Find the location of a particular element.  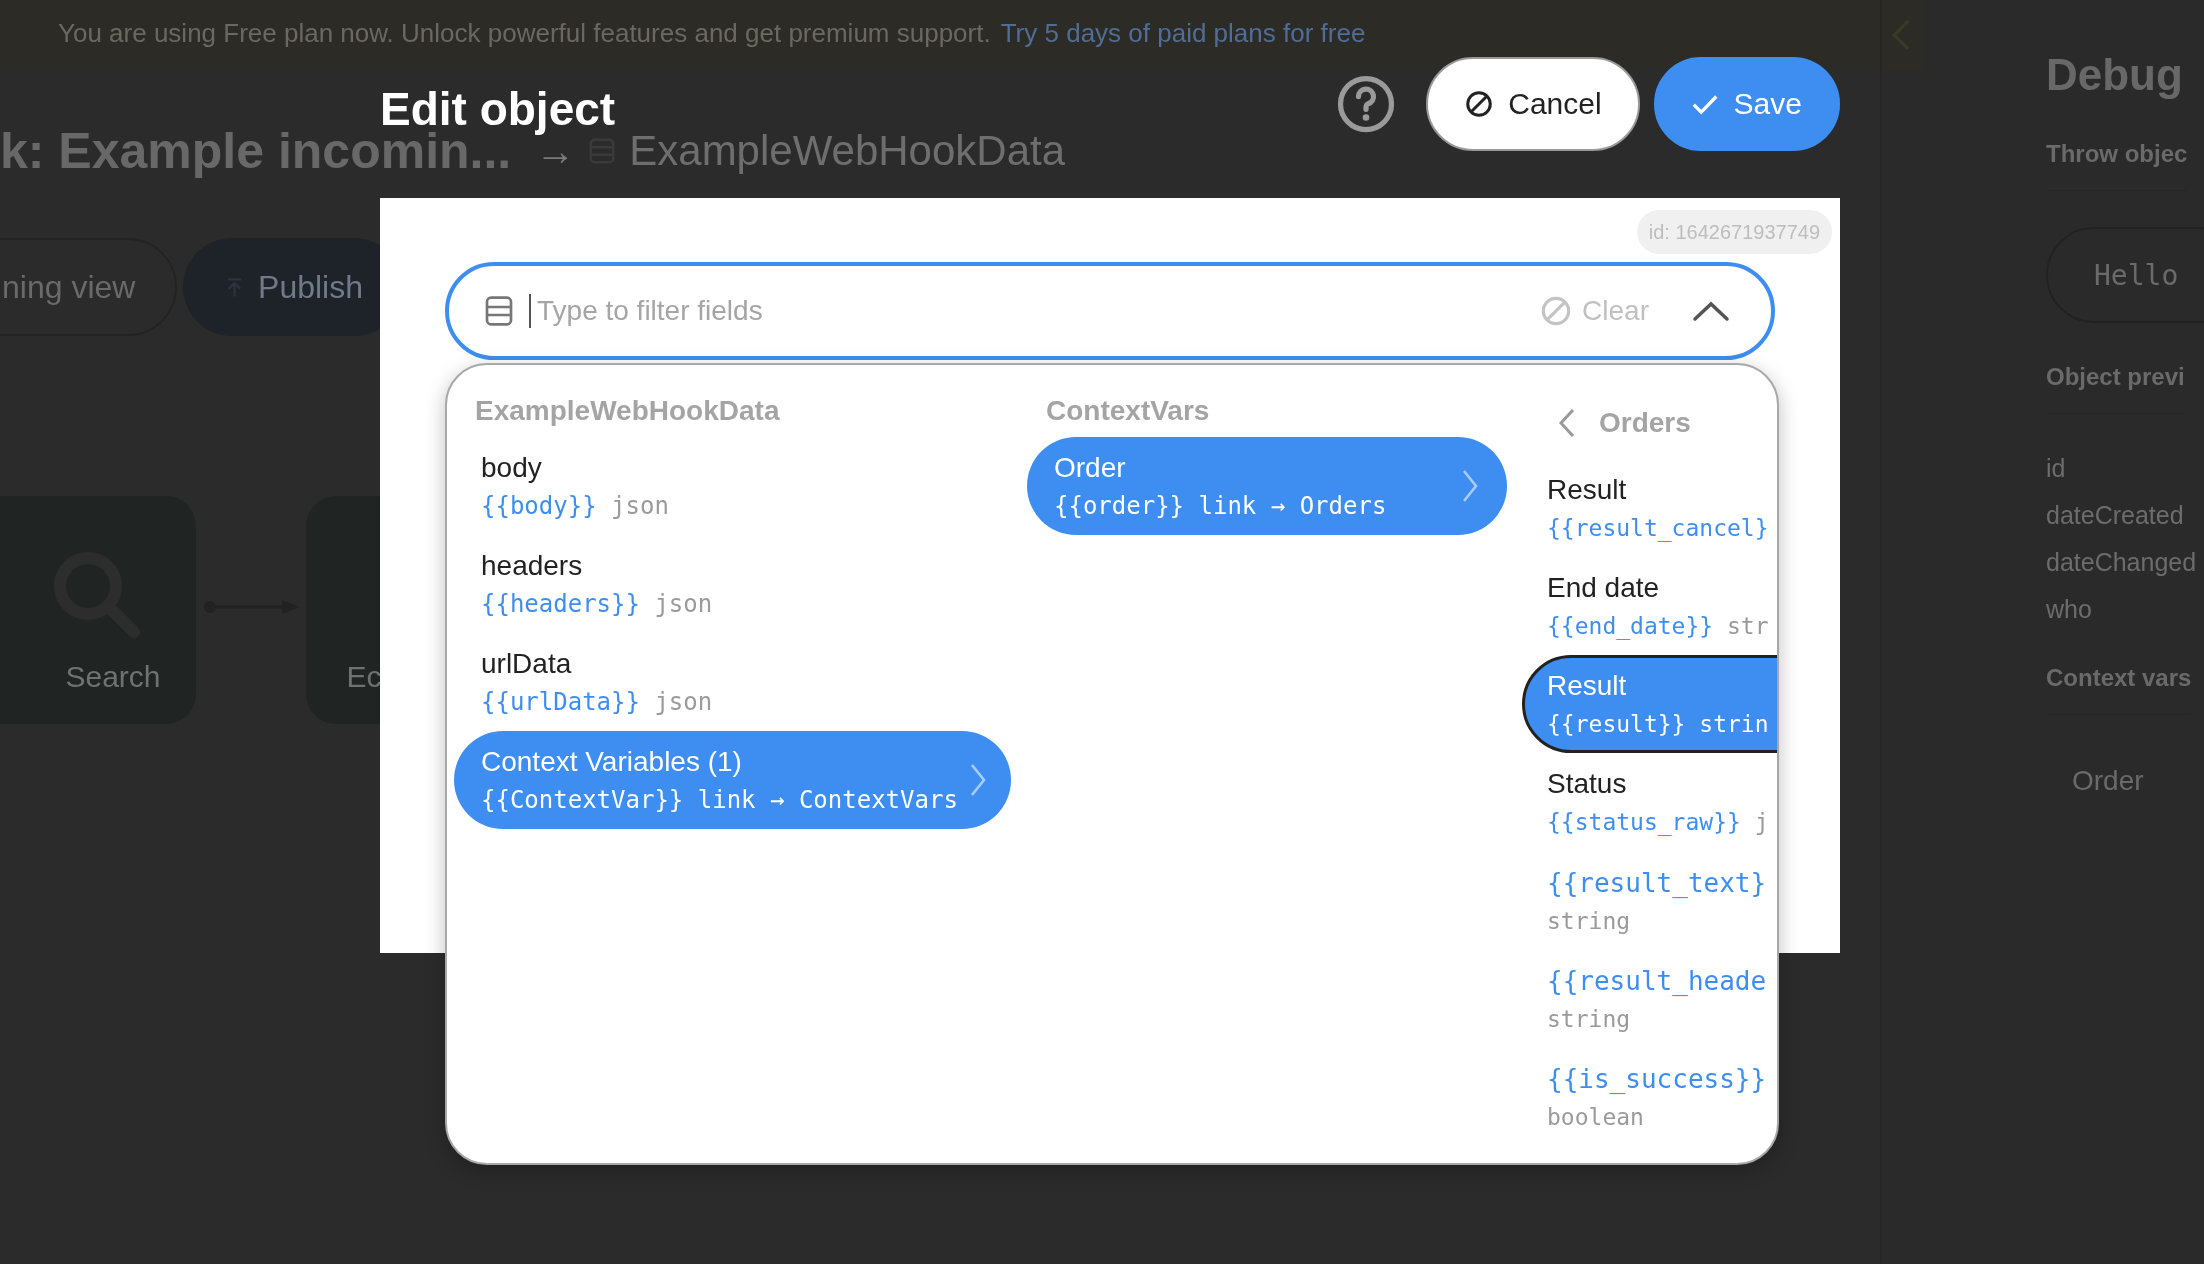

column-title: ExampleWebHookData is located at coordinates (627, 411).